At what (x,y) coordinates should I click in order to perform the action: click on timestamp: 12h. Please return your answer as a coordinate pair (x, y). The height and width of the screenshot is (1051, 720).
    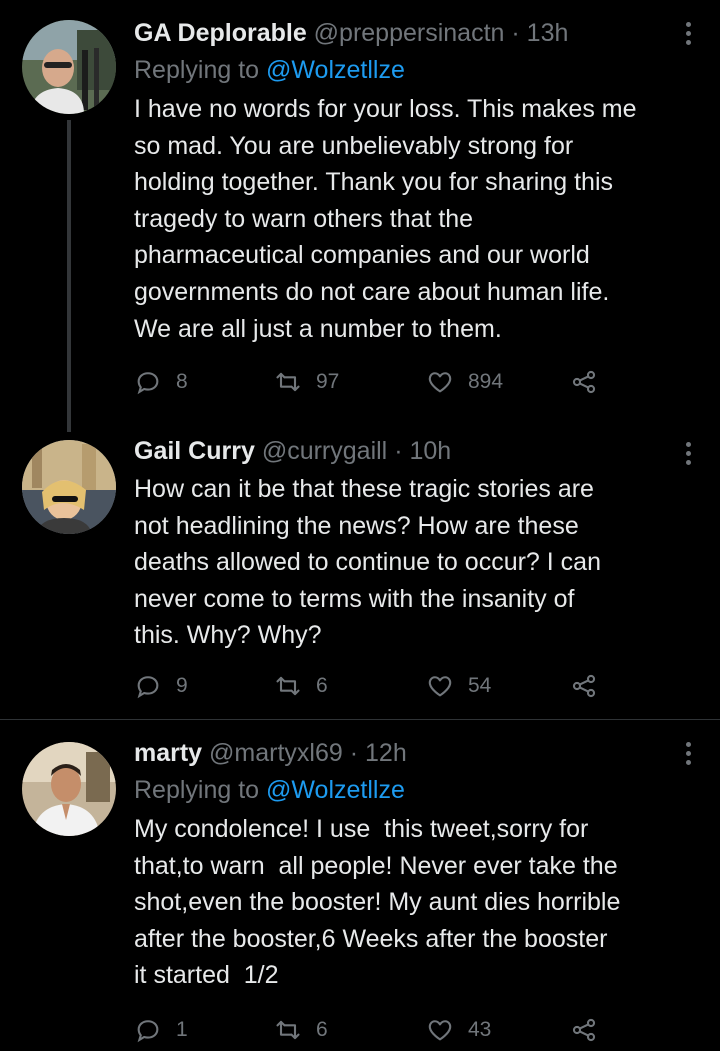
    Looking at the image, I should click on (386, 753).